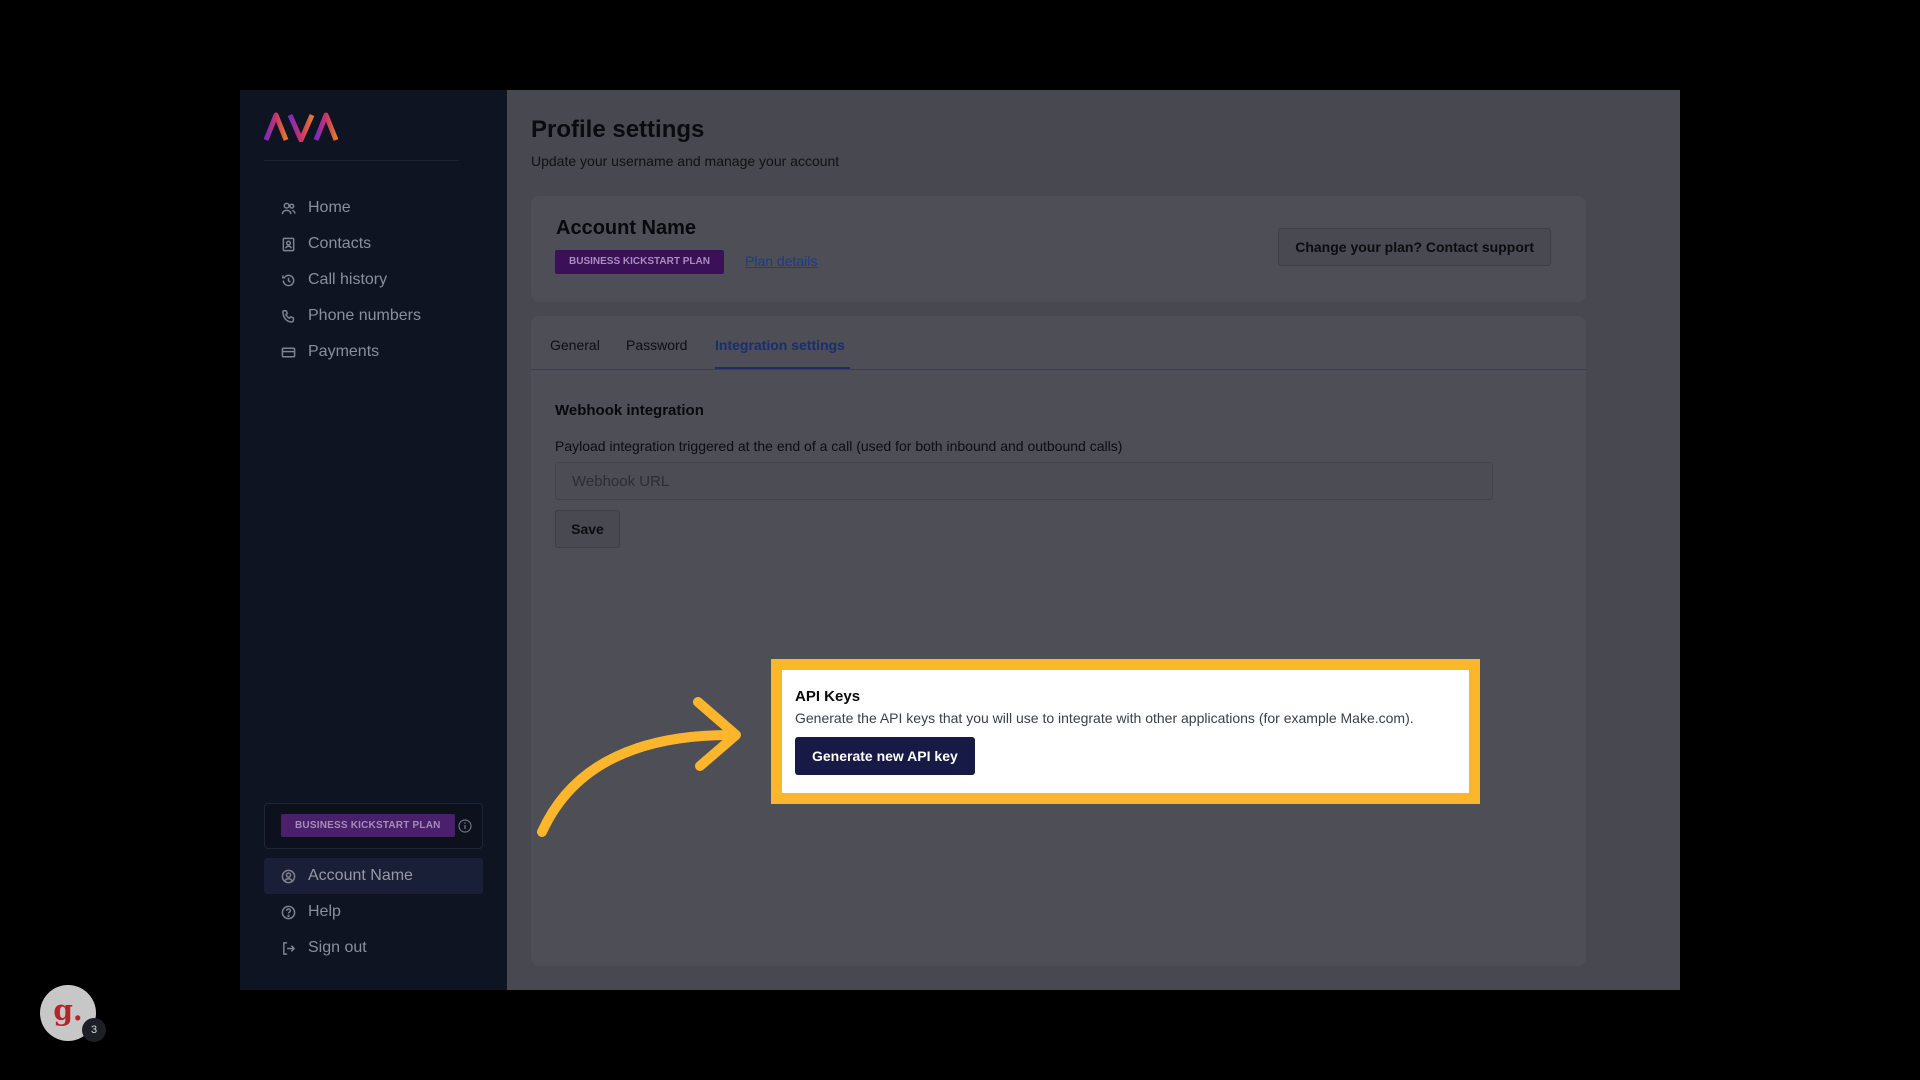 The width and height of the screenshot is (1920, 1080). What do you see at coordinates (340, 243) in the screenshot?
I see `sidebar-item-label: Contacts` at bounding box center [340, 243].